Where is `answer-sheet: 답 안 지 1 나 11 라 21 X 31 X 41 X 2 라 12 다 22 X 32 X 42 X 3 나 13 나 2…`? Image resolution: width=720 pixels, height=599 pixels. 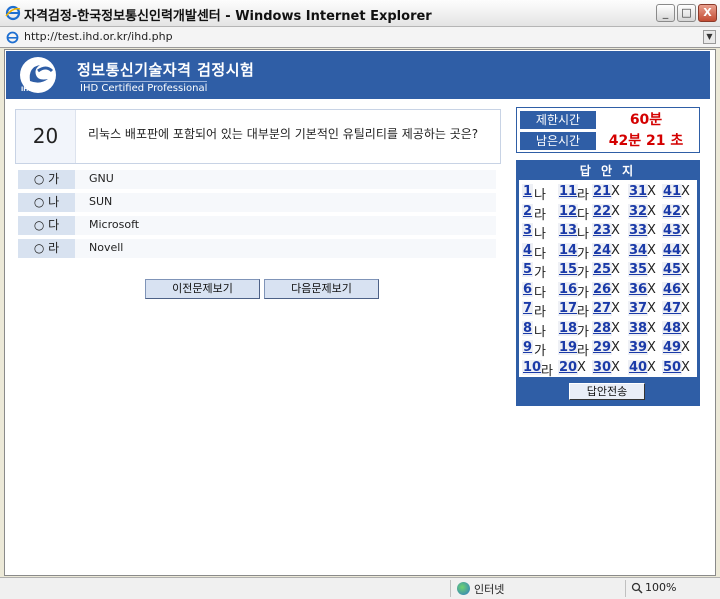 answer-sheet: 답 안 지 1 나 11 라 21 X 31 X 41 X 2 라 12 다 22 X 32 X 42 X 3 나 13 나 2… is located at coordinates (608, 283).